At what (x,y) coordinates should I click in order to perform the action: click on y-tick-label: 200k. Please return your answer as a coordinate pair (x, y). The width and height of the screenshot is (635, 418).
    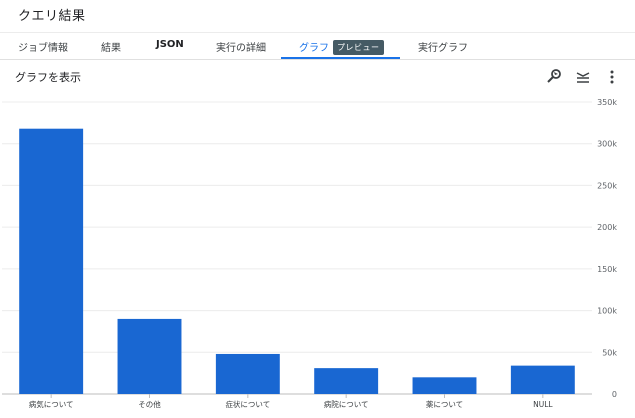
    Looking at the image, I should click on (607, 227).